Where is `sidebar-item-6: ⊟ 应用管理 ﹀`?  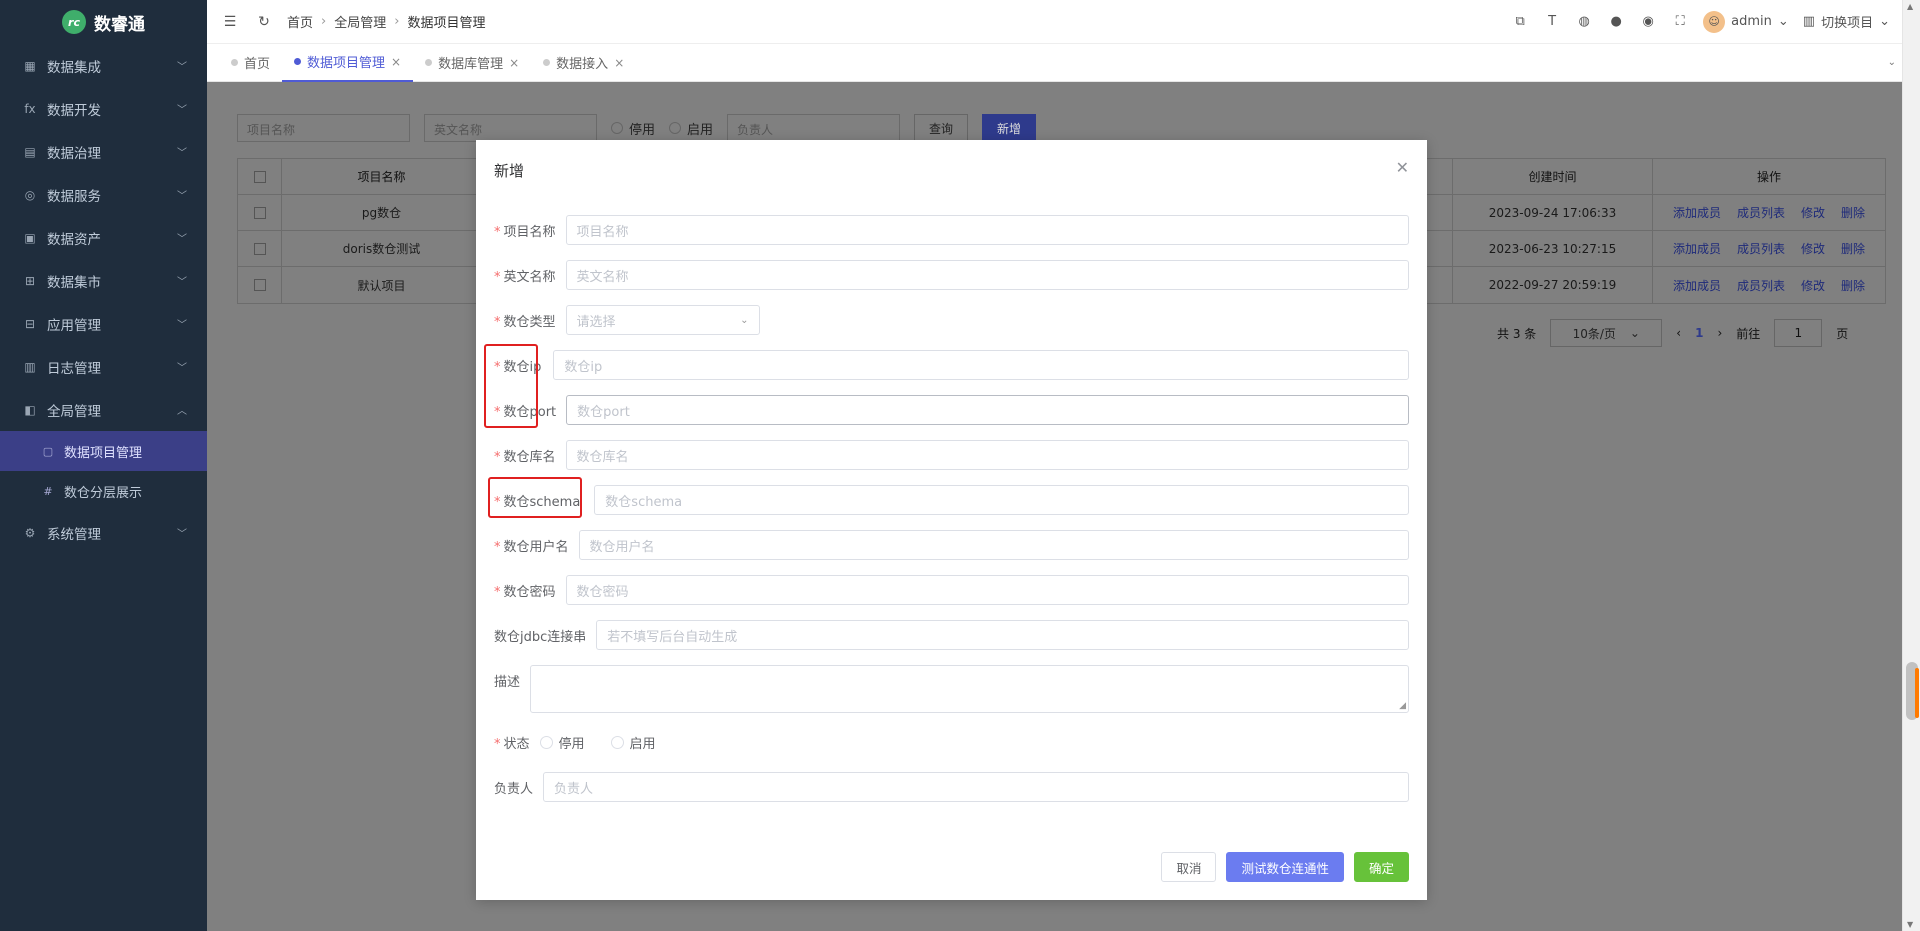 sidebar-item-6: ⊟ 应用管理 ﹀ is located at coordinates (103, 323).